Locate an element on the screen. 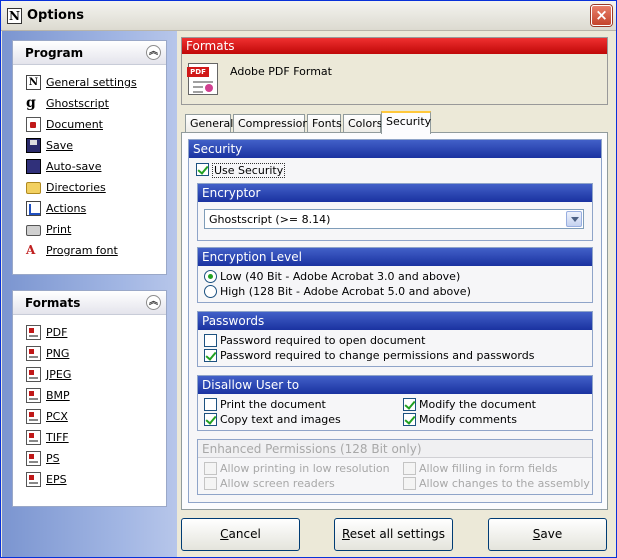 Image resolution: width=617 pixels, height=558 pixels. pdf-file-icon is located at coordinates (33, 332).